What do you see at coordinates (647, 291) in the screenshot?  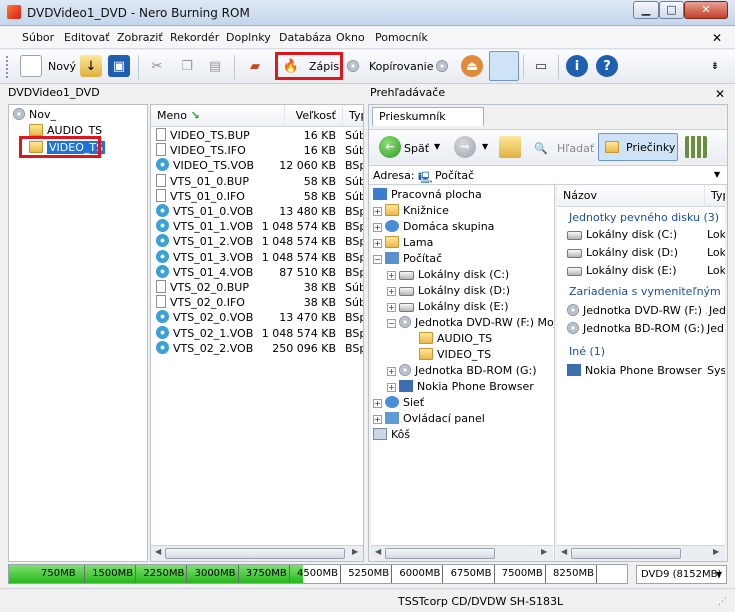 I see `group-removable: Zariadenia s vymeniteľným ukladacím` at bounding box center [647, 291].